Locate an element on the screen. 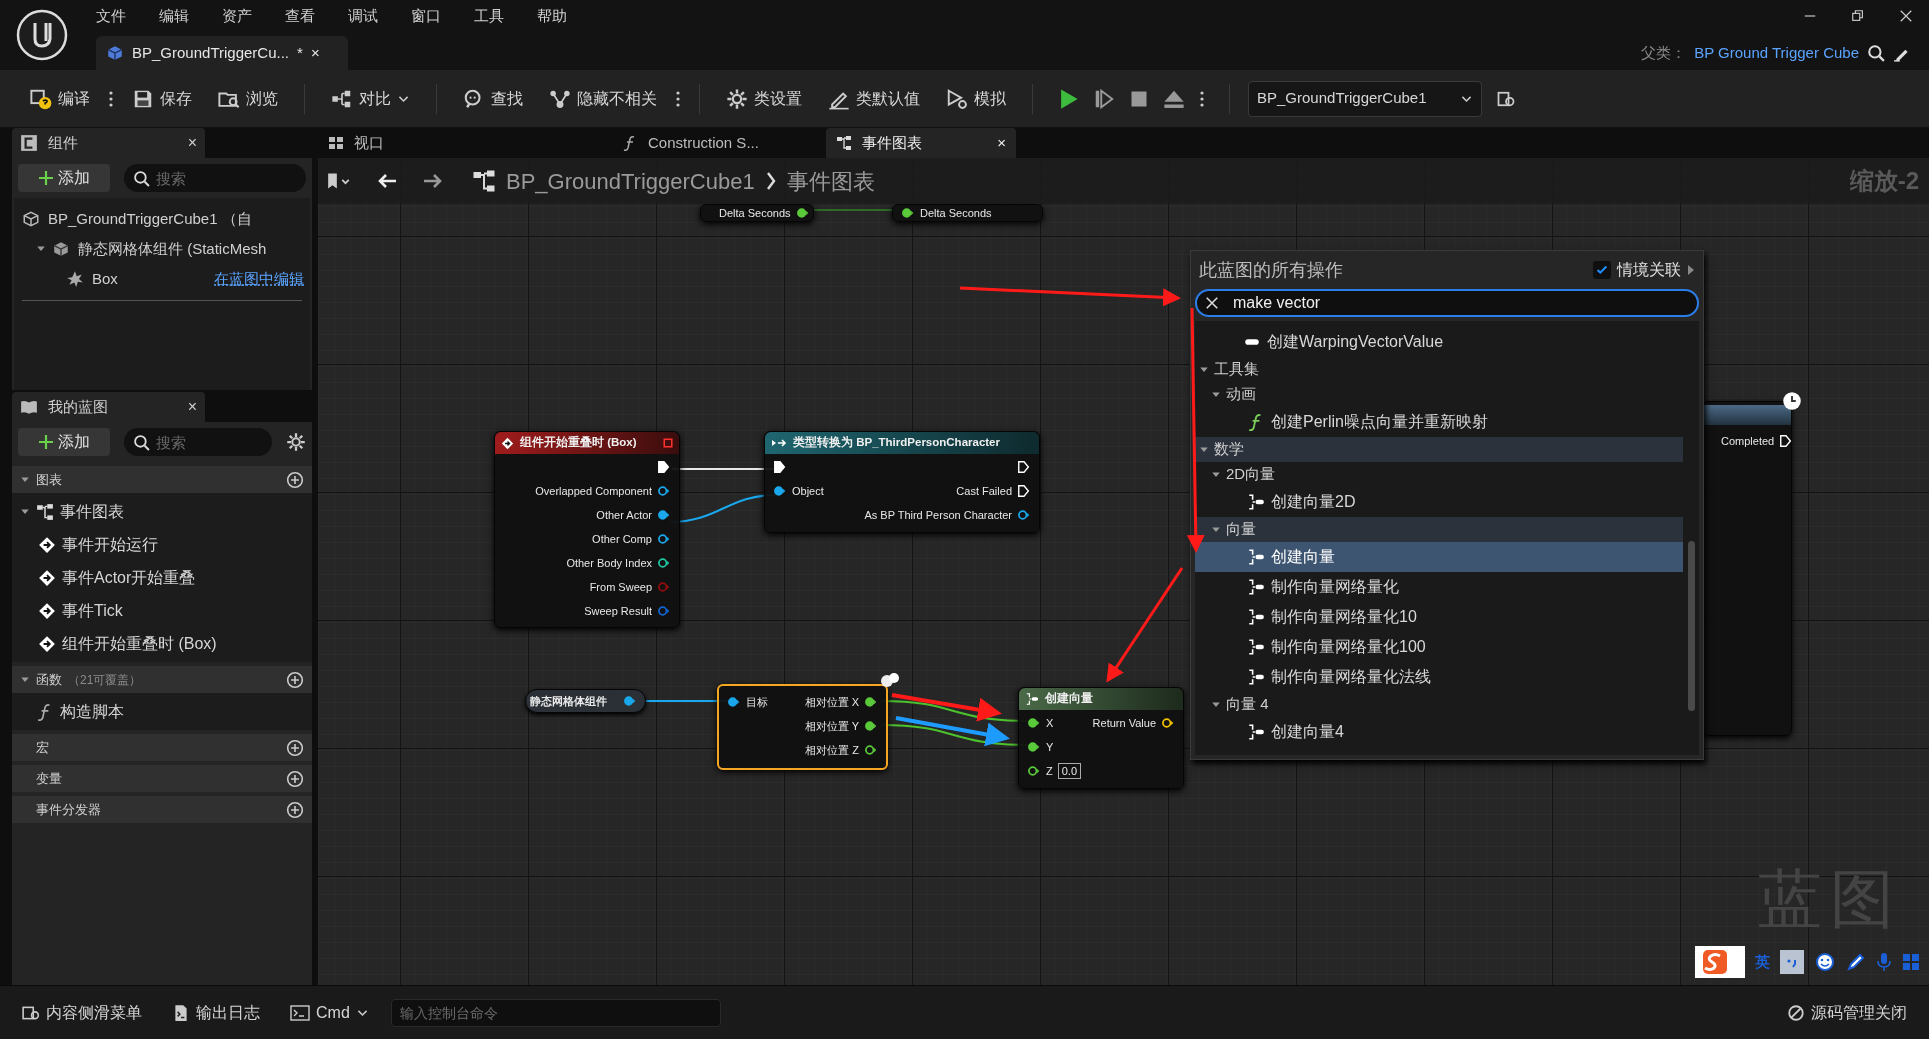 The width and height of the screenshot is (1929, 1039). menu-category: 动画 is located at coordinates (1439, 394).